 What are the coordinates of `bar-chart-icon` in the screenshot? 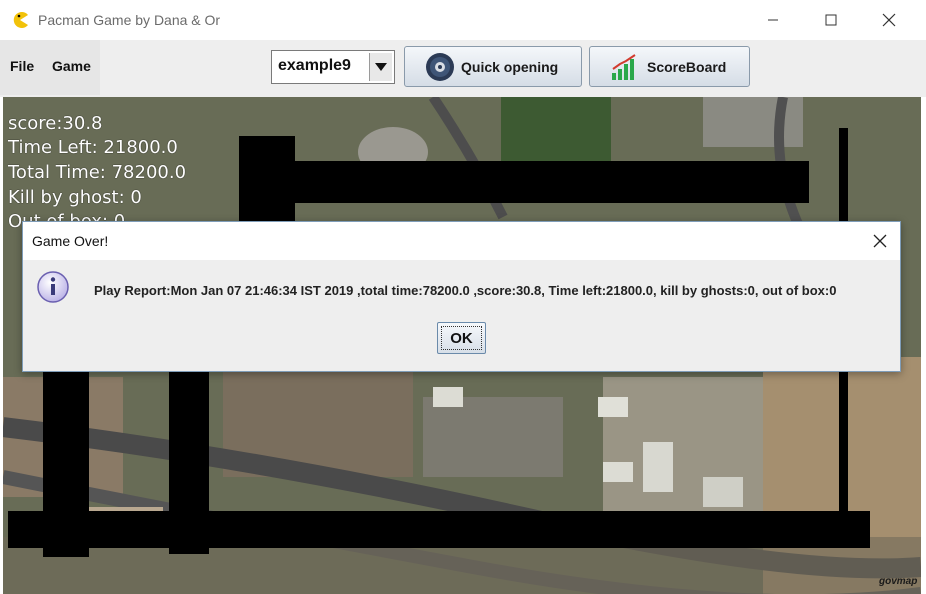 It's located at (624, 66).